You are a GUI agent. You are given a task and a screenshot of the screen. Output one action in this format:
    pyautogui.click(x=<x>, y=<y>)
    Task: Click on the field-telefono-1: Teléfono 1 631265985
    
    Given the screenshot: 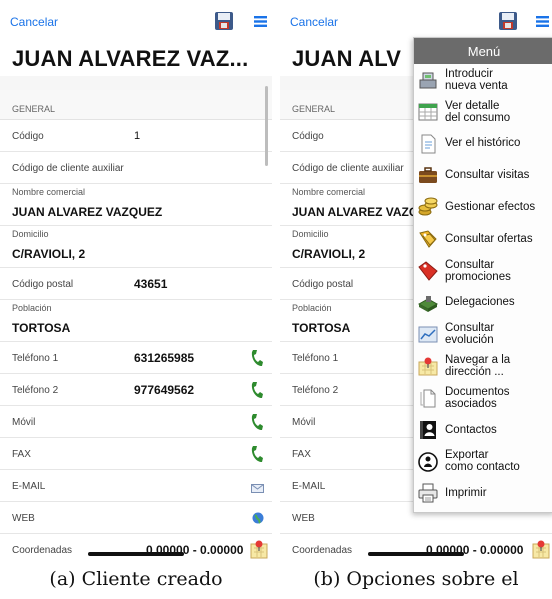 What is the action you would take?
    pyautogui.click(x=136, y=358)
    